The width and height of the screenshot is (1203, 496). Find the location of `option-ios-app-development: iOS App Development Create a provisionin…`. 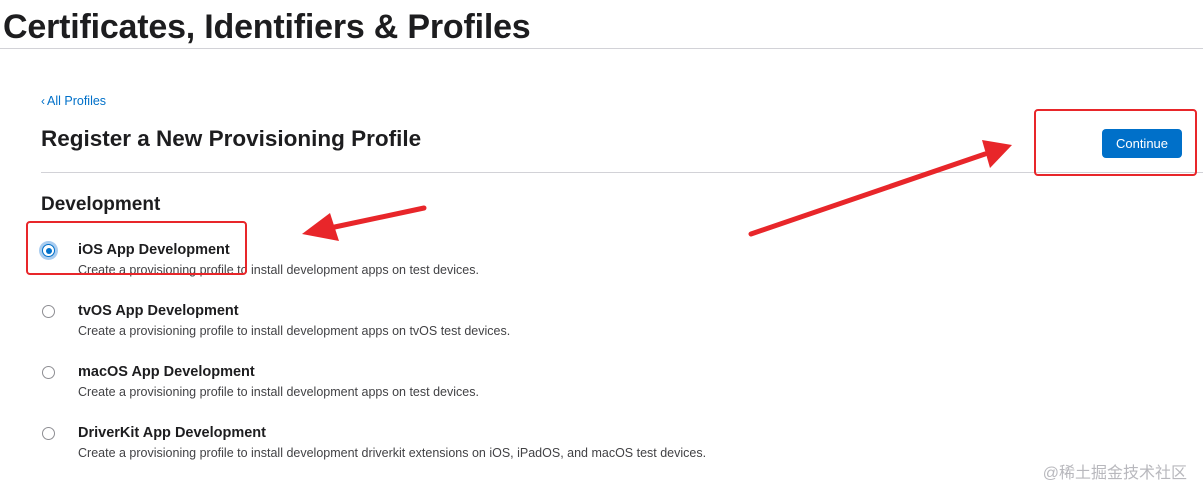

option-ios-app-development: iOS App Development Create a provisionin… is located at coordinates (440, 264).